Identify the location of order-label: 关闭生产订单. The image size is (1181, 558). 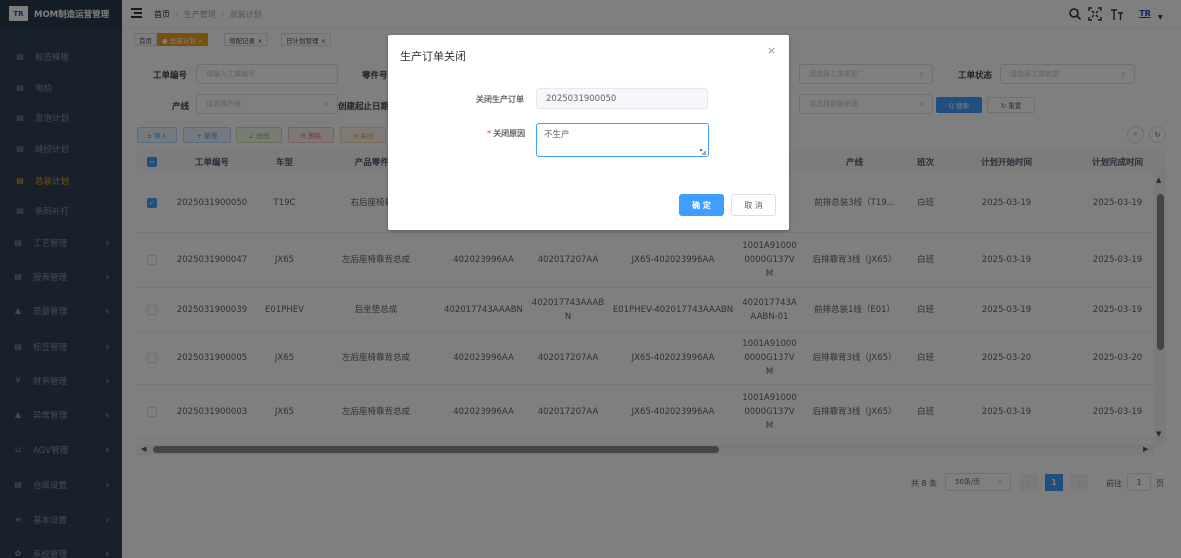
(500, 99).